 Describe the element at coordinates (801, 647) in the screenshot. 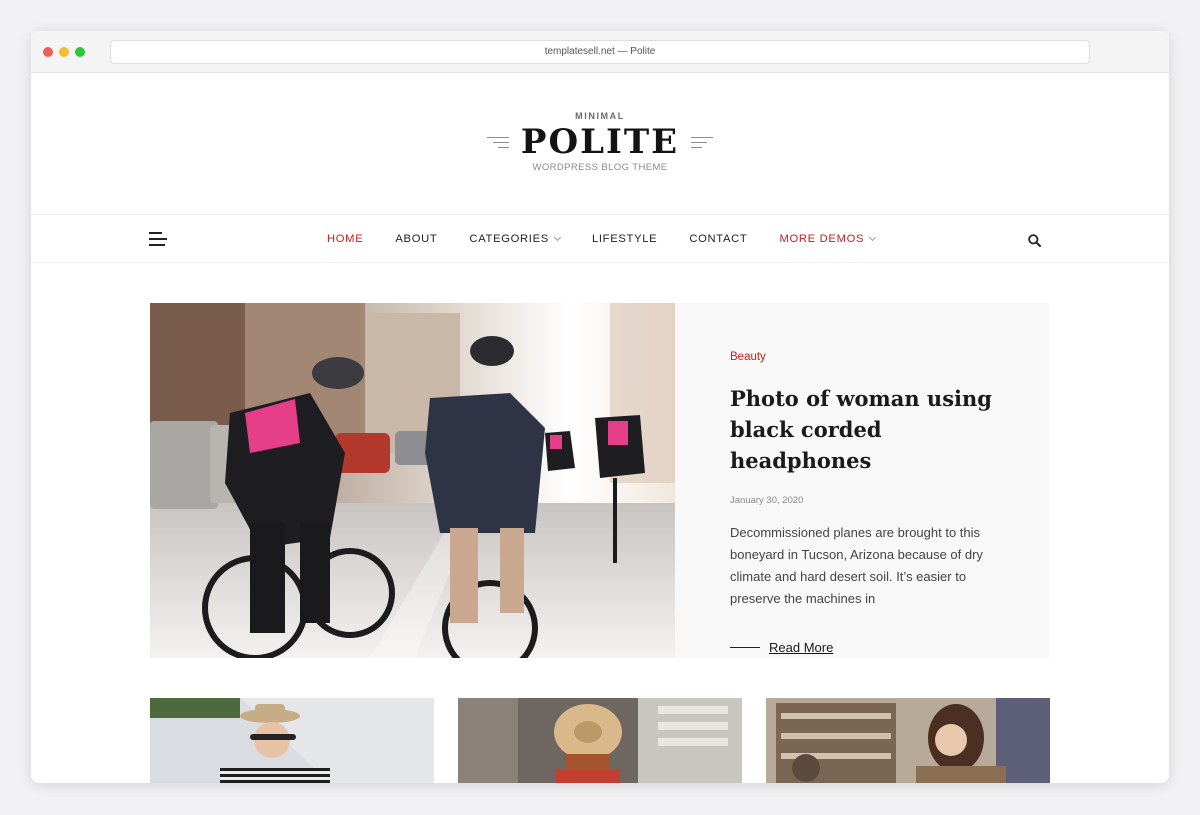

I see `read-more-link: Read More` at that location.